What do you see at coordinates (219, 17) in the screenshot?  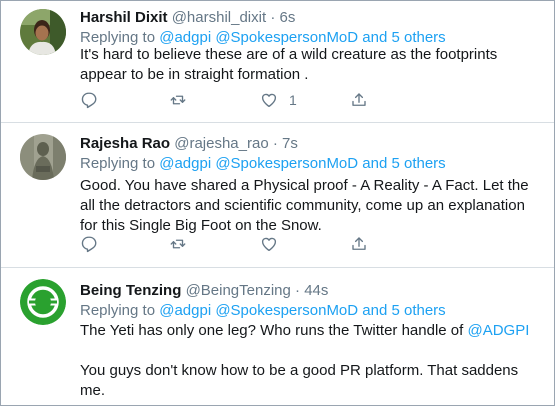 I see `author-handle: @harshil_dixit` at bounding box center [219, 17].